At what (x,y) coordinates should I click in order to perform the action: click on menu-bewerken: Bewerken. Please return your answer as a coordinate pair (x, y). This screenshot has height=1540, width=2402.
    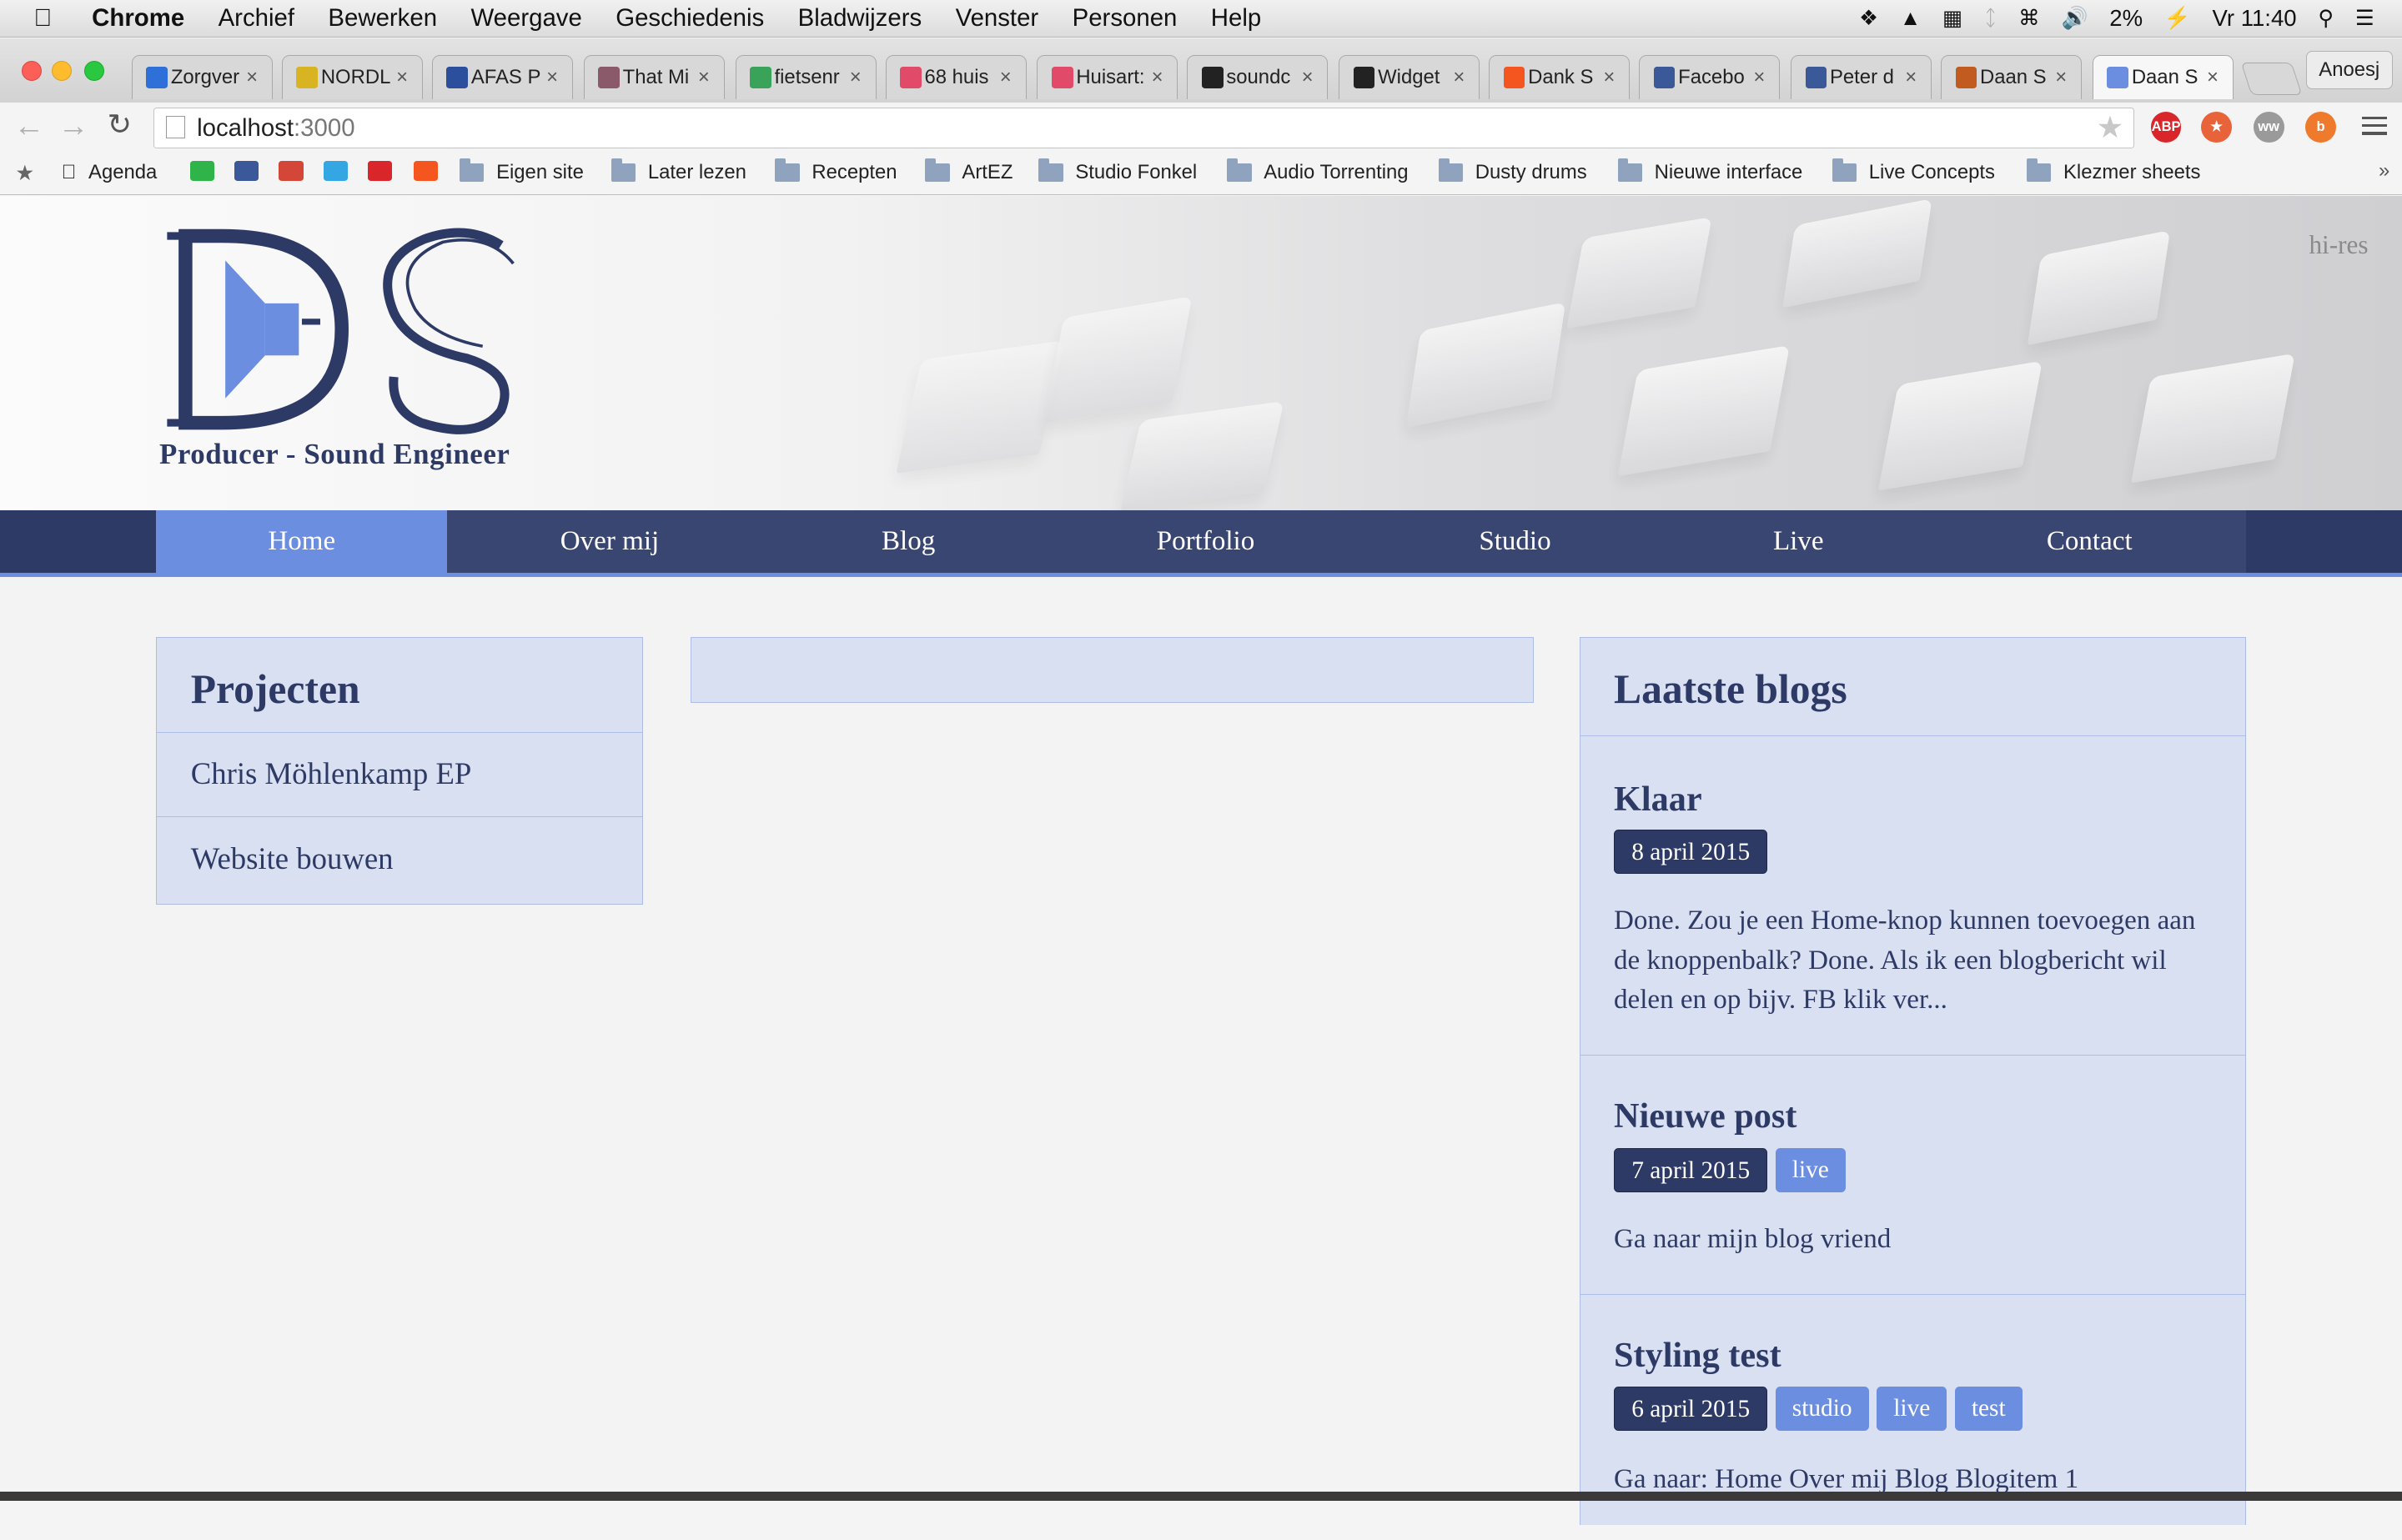
    Looking at the image, I should click on (383, 18).